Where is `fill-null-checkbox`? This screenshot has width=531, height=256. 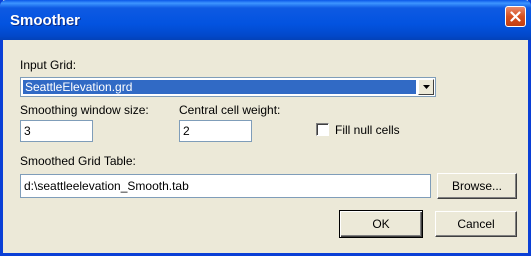
fill-null-checkbox is located at coordinates (322, 129).